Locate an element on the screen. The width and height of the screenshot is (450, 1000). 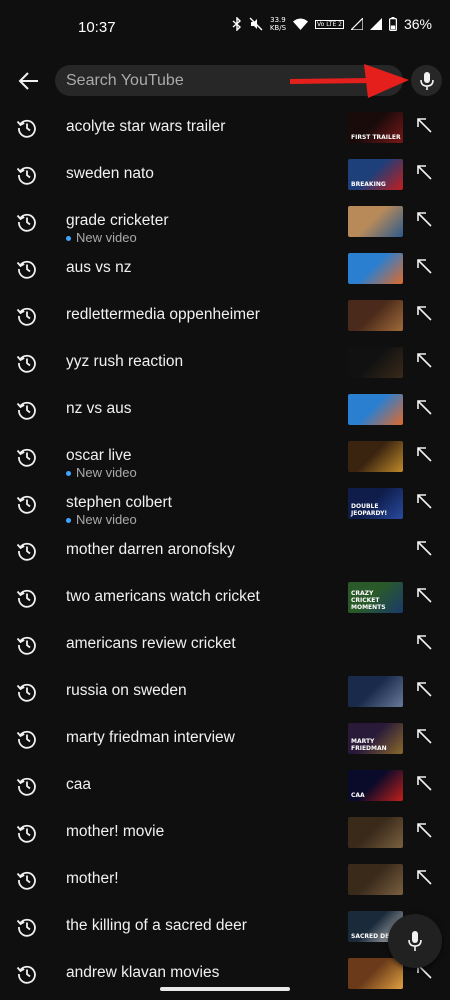
suggestion-row: americans review cricket is located at coordinates (225, 644).